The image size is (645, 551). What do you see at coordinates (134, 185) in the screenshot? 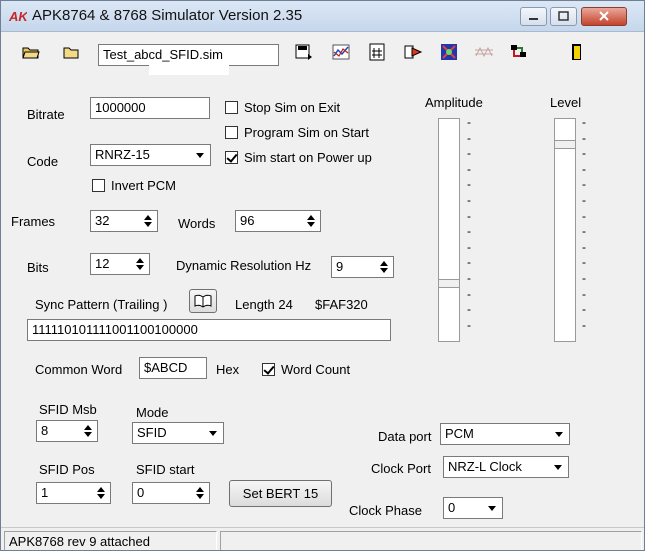
I see `invert-pcm-checkbox: Invert PCM` at bounding box center [134, 185].